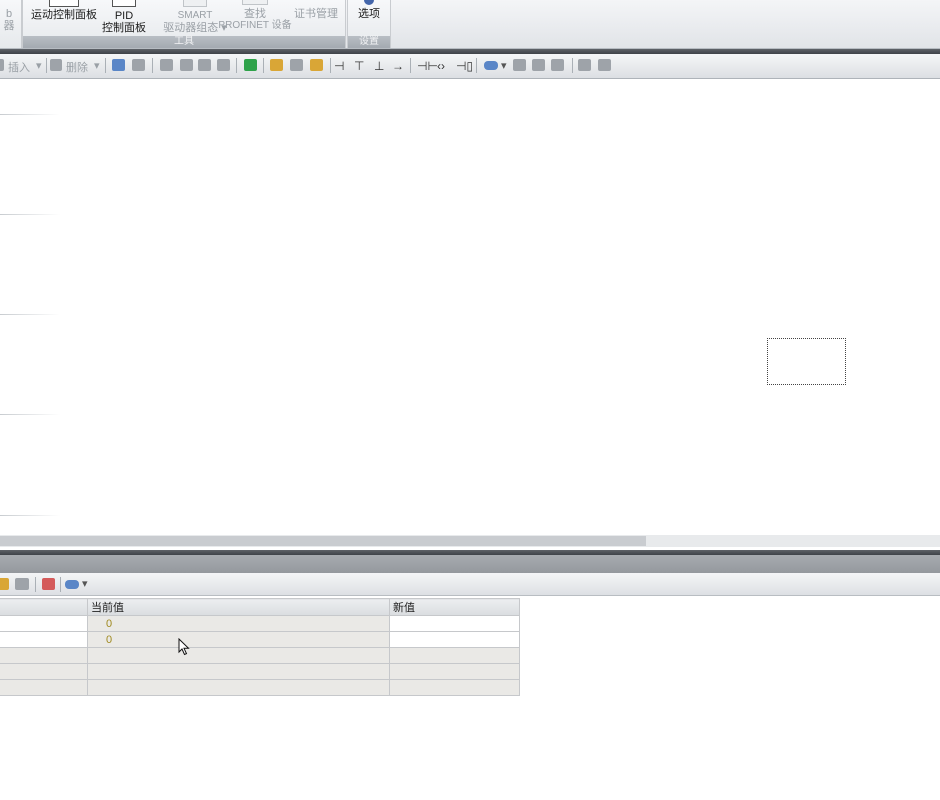 The height and width of the screenshot is (800, 940). I want to click on settings-group-label: 设置, so click(369, 42).